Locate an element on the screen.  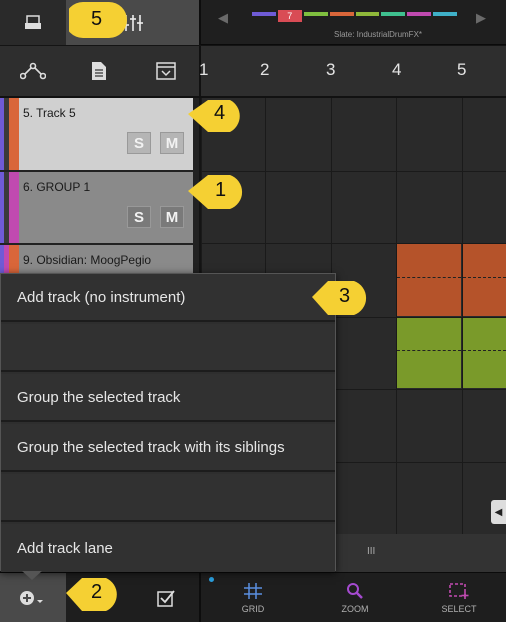
add-track-button is located at coordinates (33, 597).